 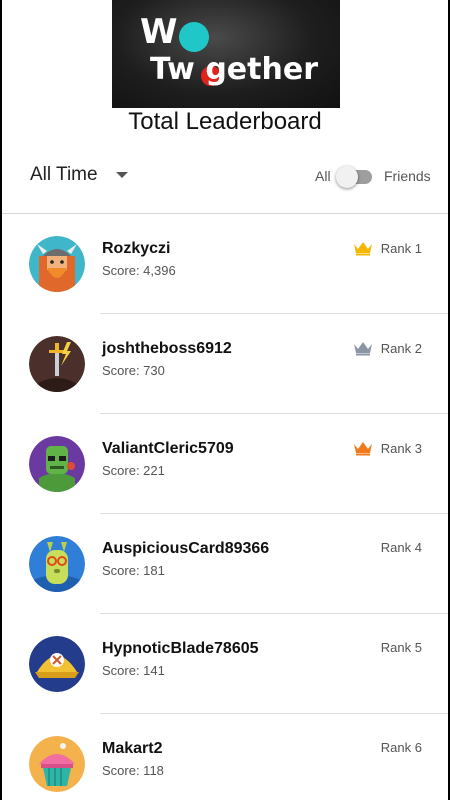 What do you see at coordinates (347, 177) in the screenshot?
I see `toggle-thumb` at bounding box center [347, 177].